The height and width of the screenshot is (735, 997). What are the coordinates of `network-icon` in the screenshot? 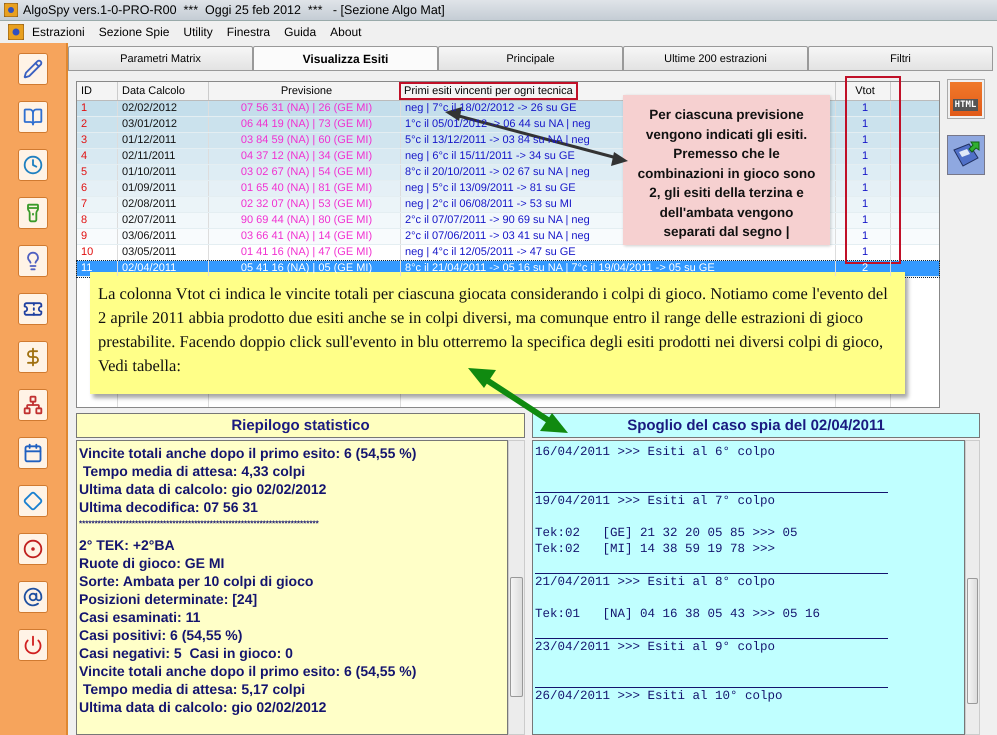 It's located at (33, 405).